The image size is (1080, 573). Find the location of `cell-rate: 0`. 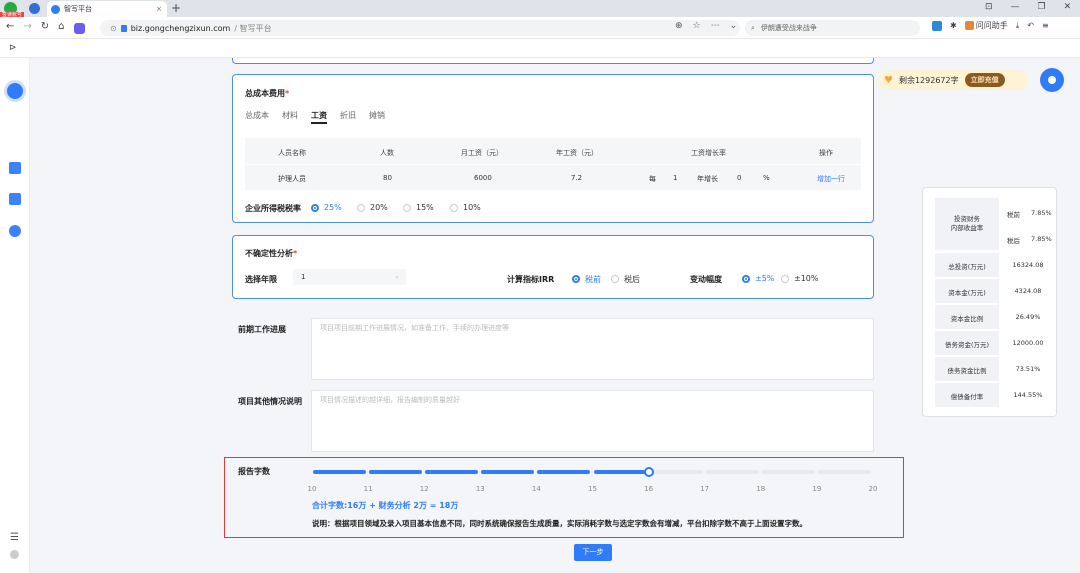

cell-rate: 0 is located at coordinates (739, 178).